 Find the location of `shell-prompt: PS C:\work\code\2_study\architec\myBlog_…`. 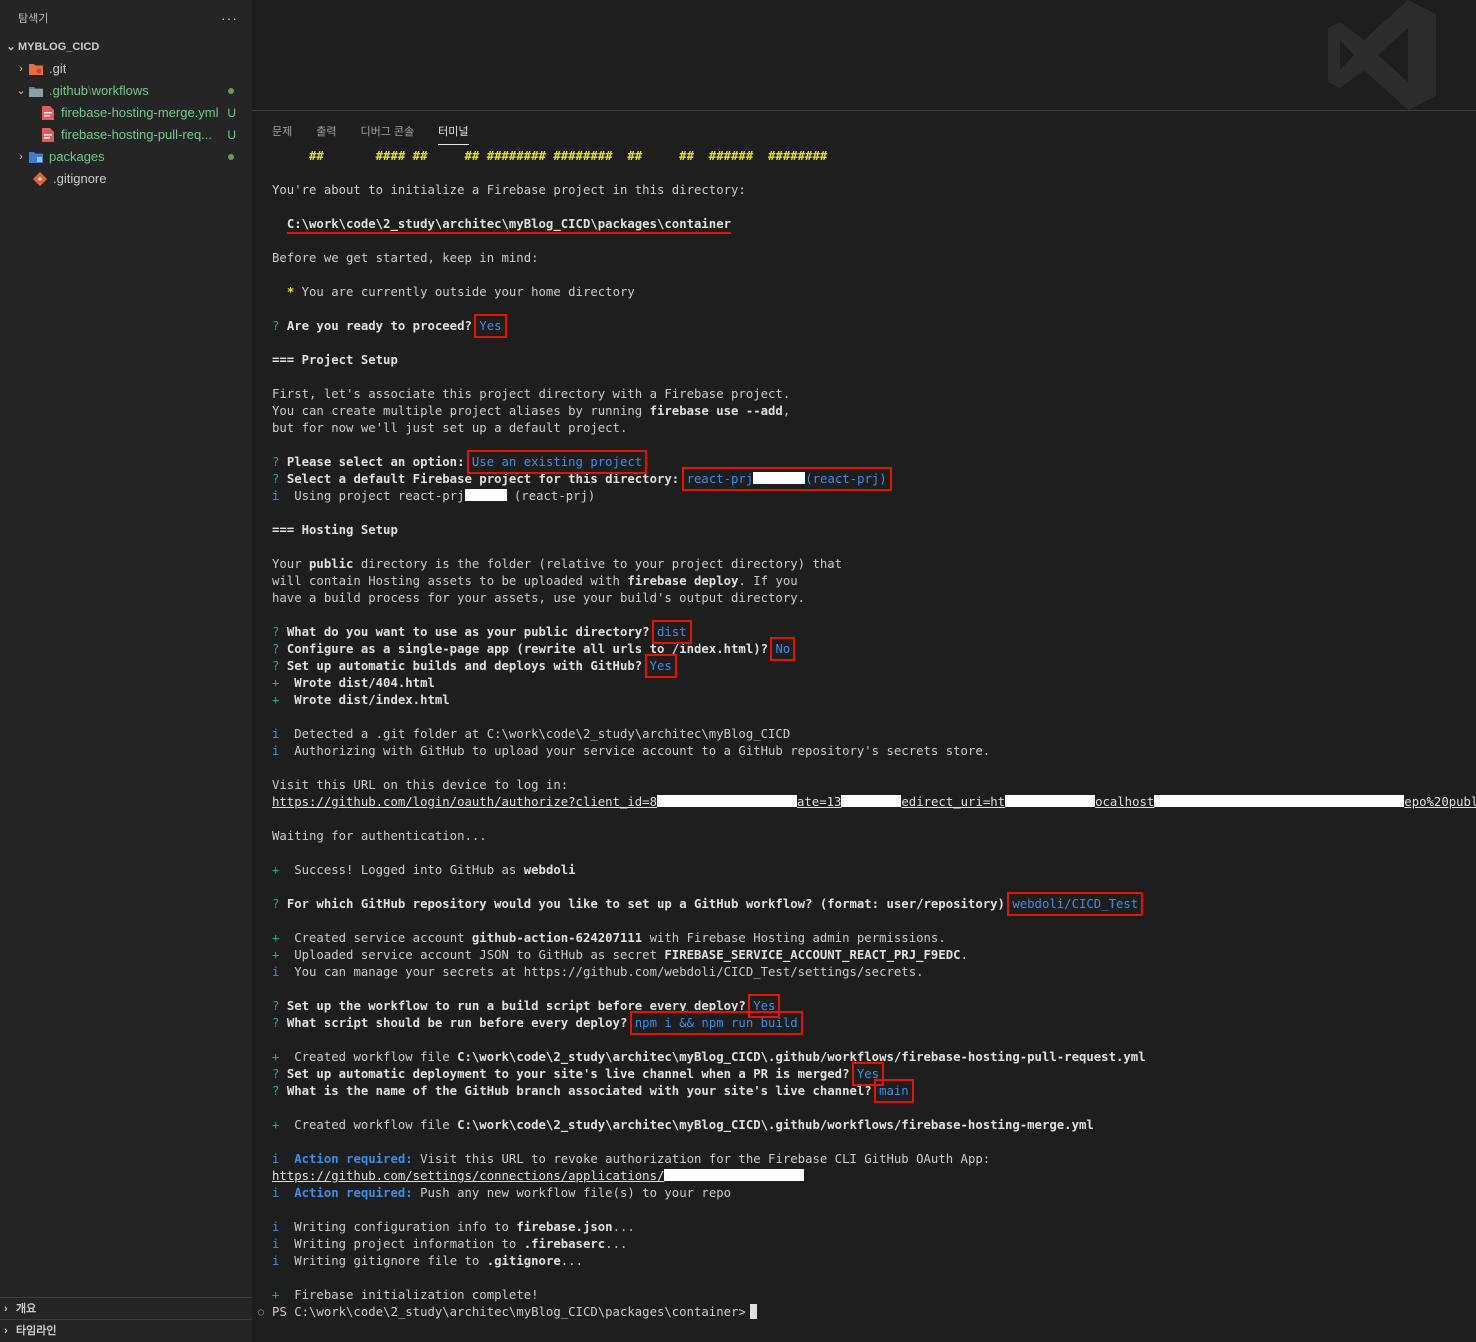

shell-prompt: PS C:\work\code\2_study\architec\myBlog_… is located at coordinates (509, 1312).